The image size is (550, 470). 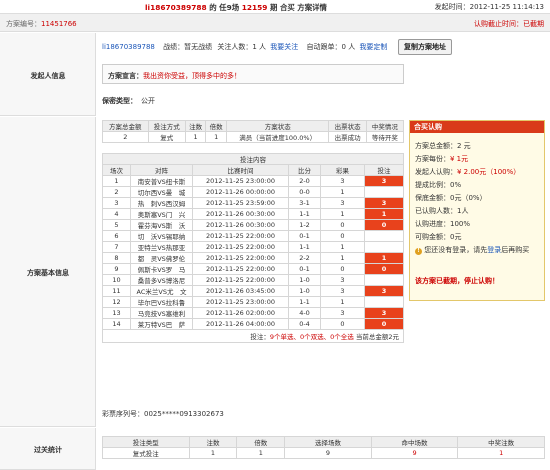 I want to click on match-row: 9 佩斯卡VS罗 马 2012-11-25 22:00:00 0-1 0 0, so click(x=253, y=269).